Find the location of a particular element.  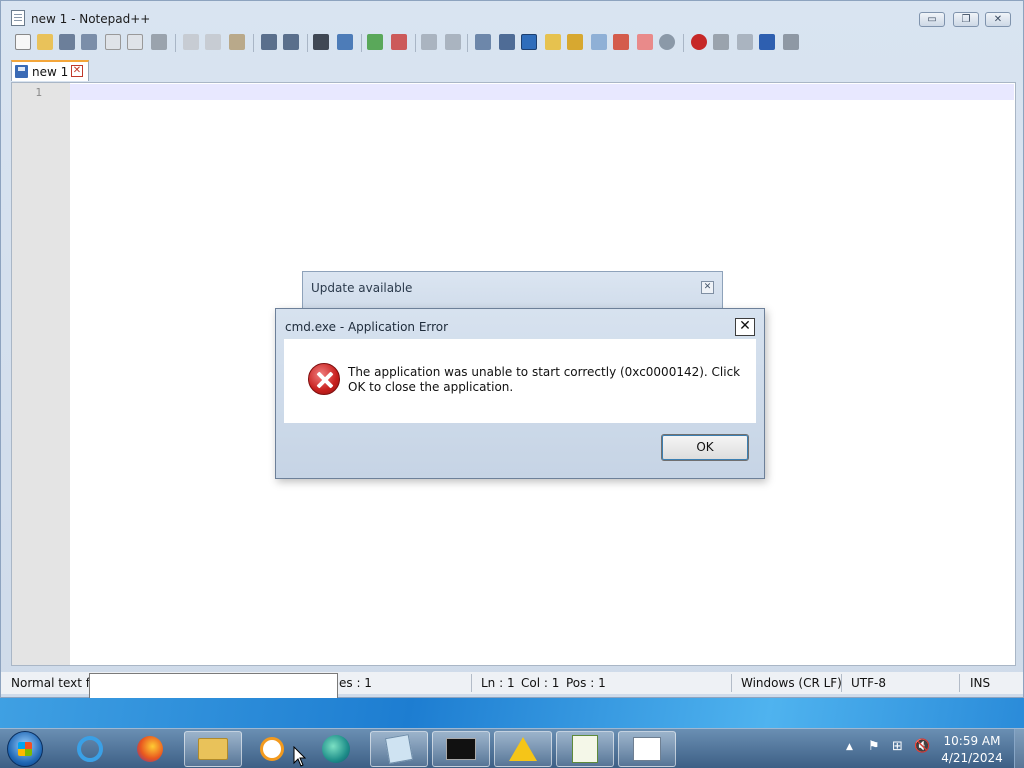

taskbar-command-prompt is located at coordinates (461, 749).